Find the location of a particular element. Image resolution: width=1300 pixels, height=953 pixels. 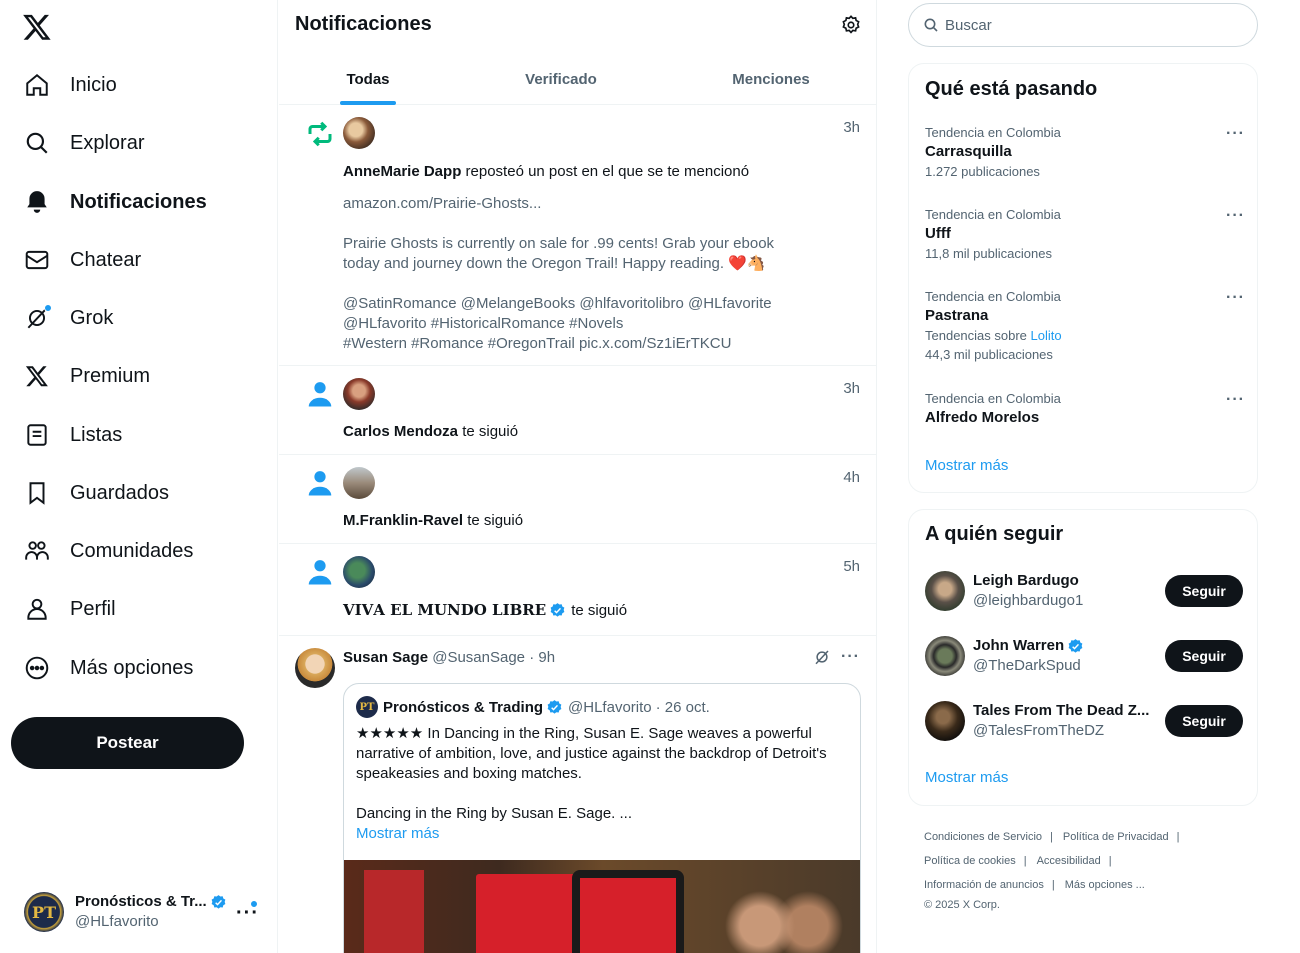

nav-premium: Premium is located at coordinates (87, 376).